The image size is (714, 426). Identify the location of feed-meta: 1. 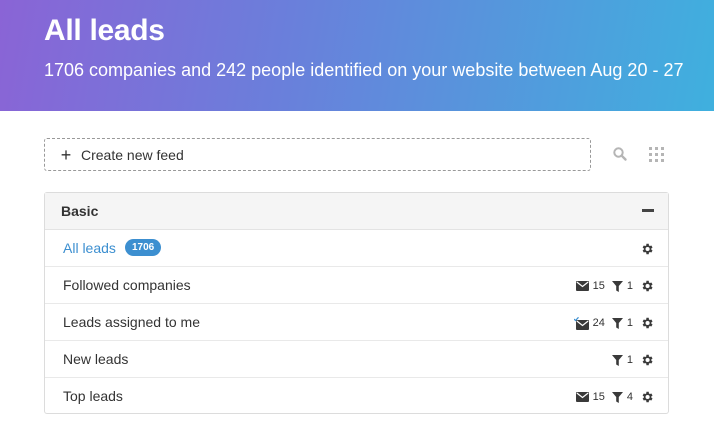
(632, 360).